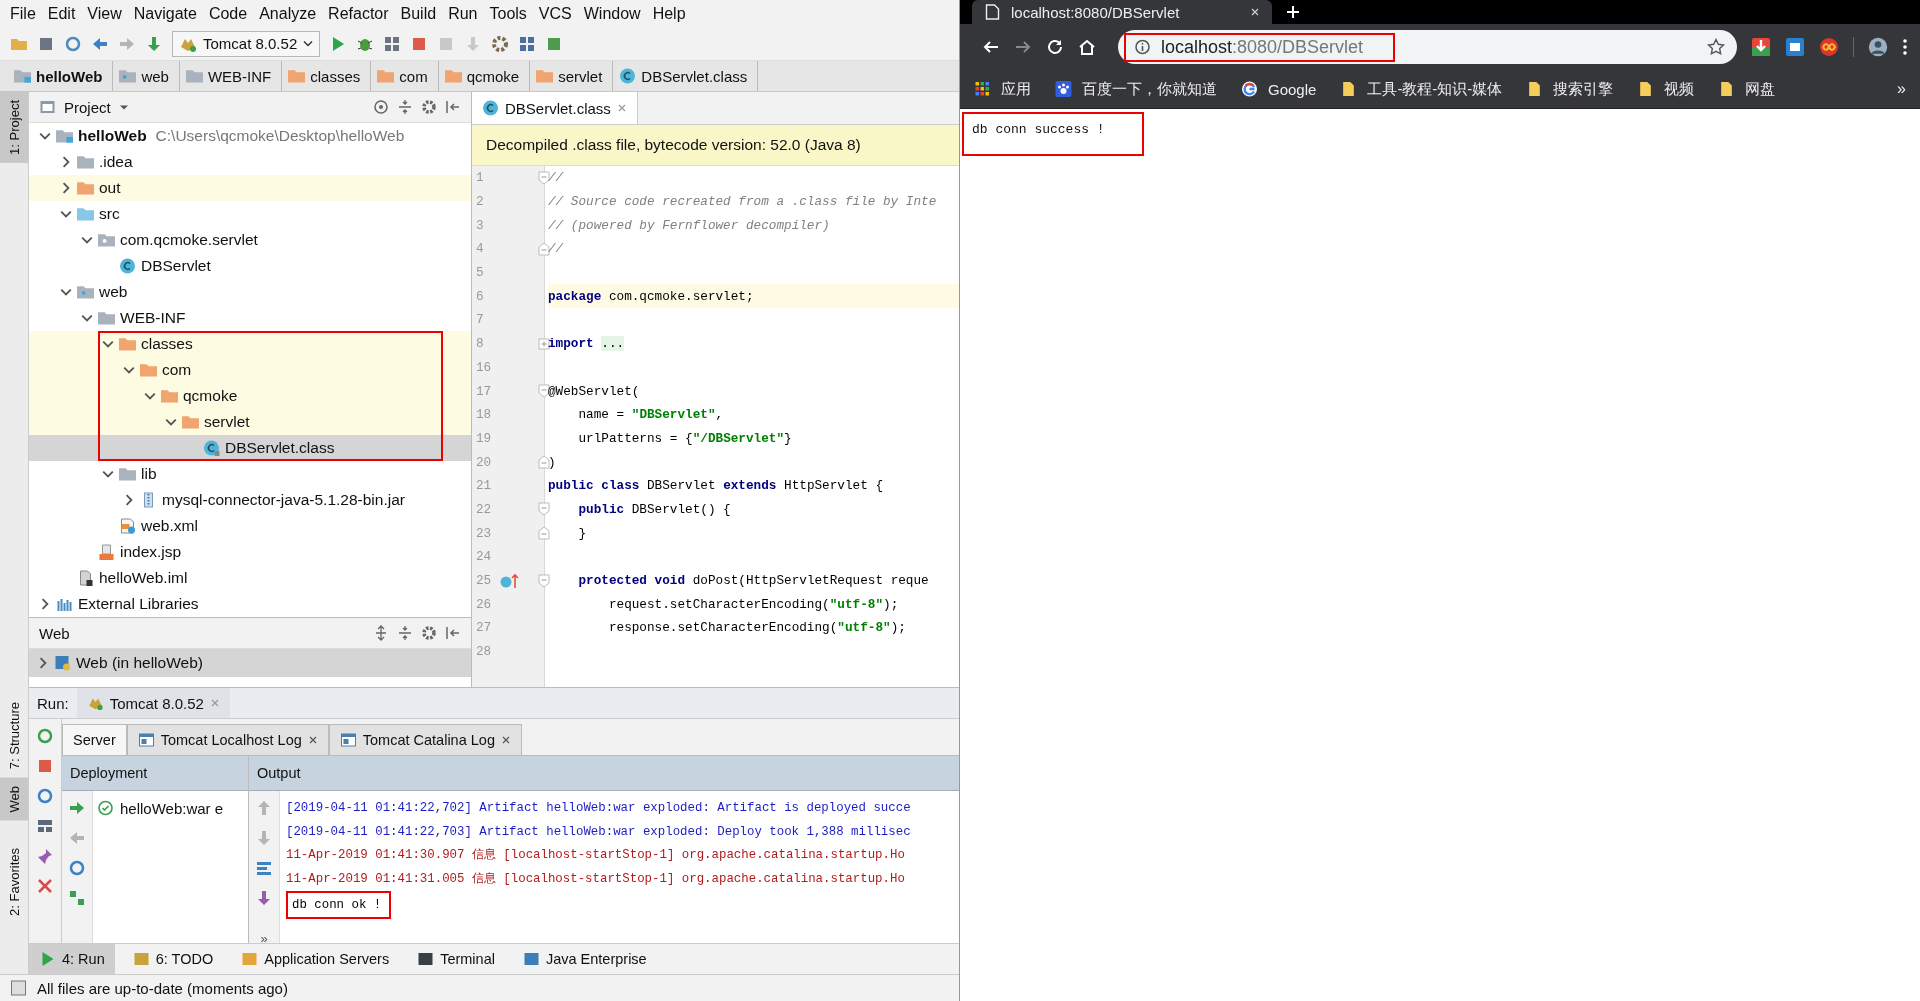 The image size is (1920, 1001). I want to click on menu-item: VCS, so click(555, 13).